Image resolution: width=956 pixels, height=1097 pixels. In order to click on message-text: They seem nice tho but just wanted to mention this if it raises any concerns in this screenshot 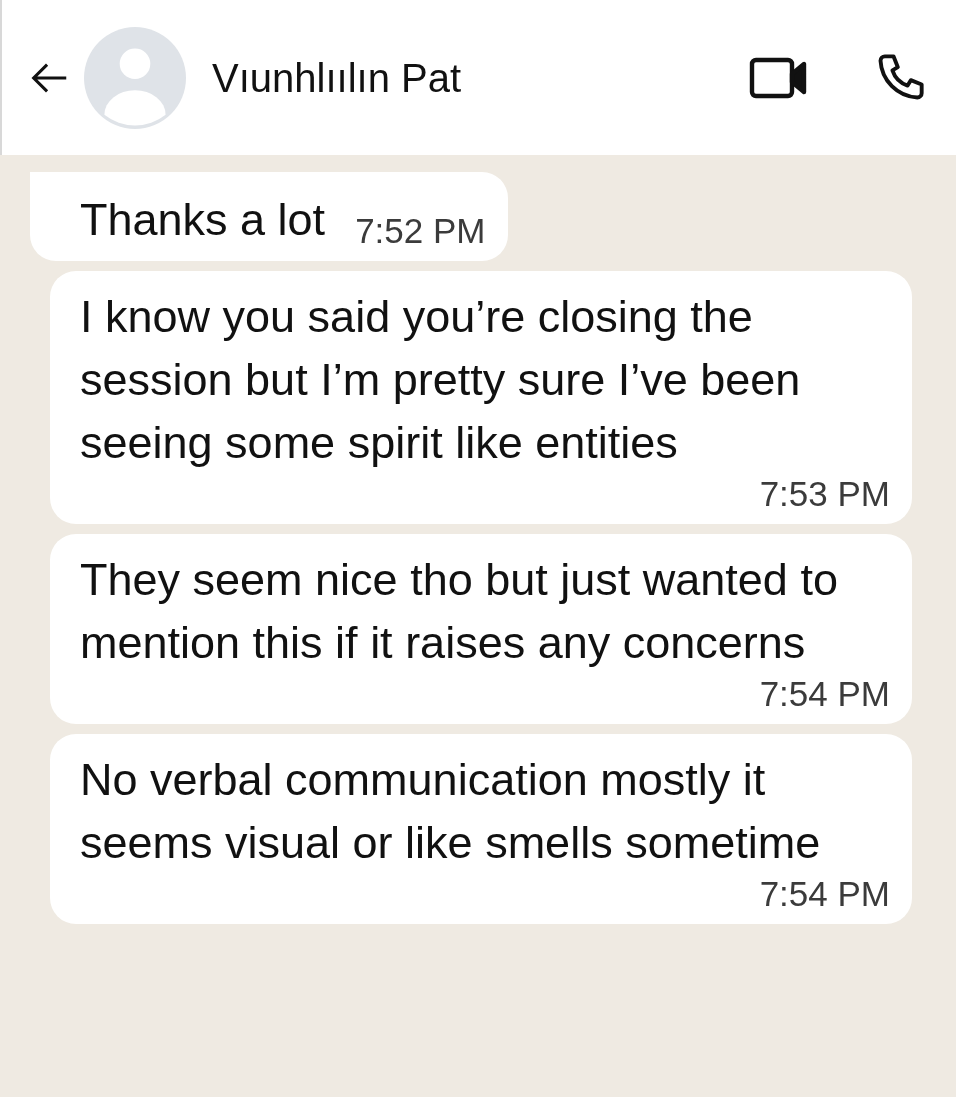, I will do `click(459, 611)`.